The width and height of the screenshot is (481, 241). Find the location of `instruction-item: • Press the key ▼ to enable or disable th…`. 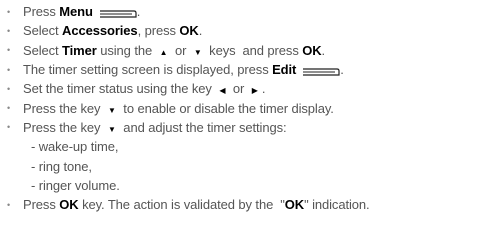

instruction-item: • Press the key ▼ to enable or disable th… is located at coordinates (244, 107).